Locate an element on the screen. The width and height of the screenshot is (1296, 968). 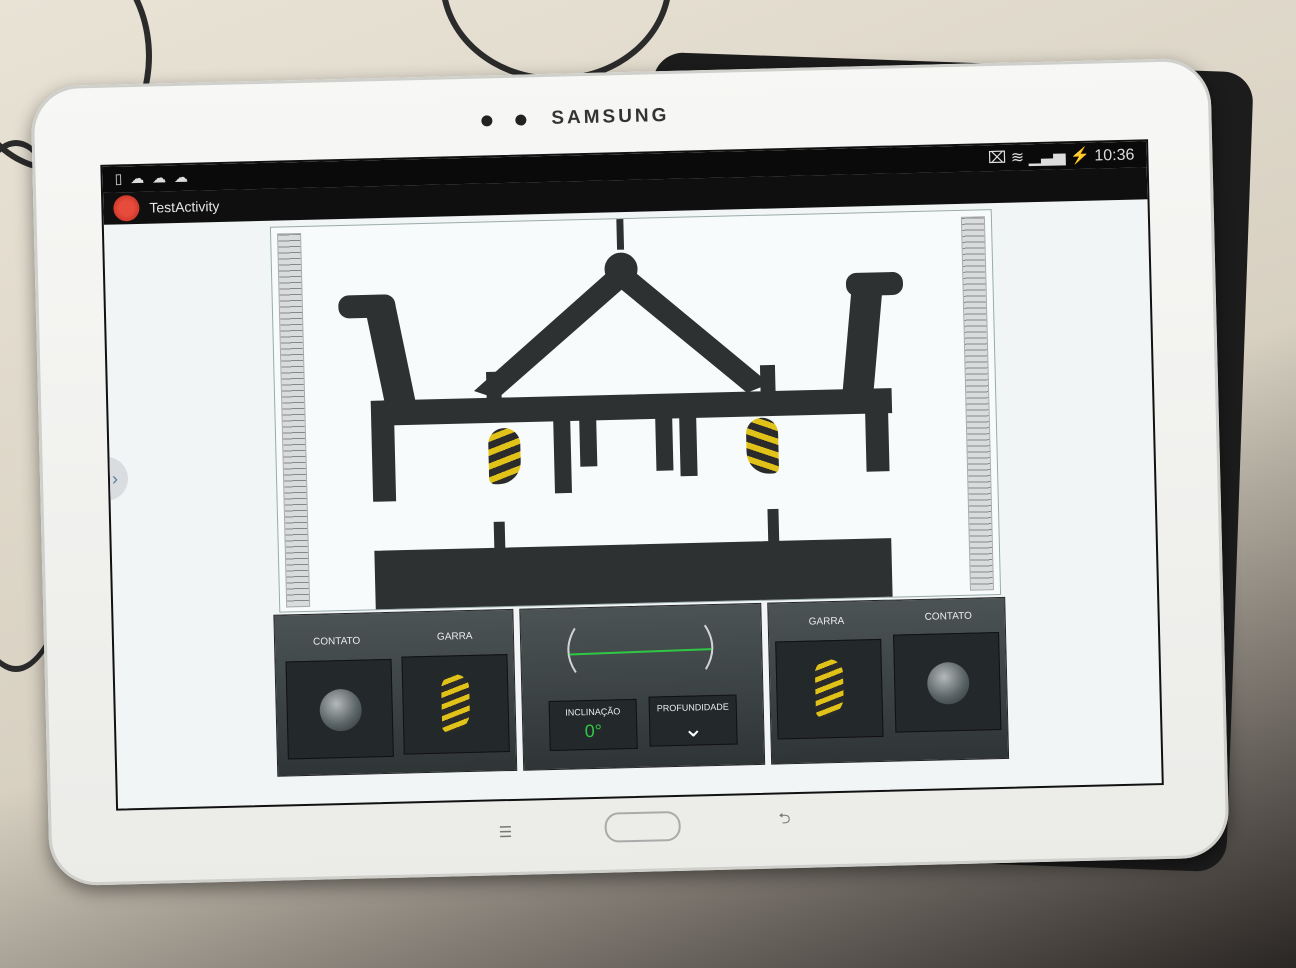
main-beam is located at coordinates (631, 407).